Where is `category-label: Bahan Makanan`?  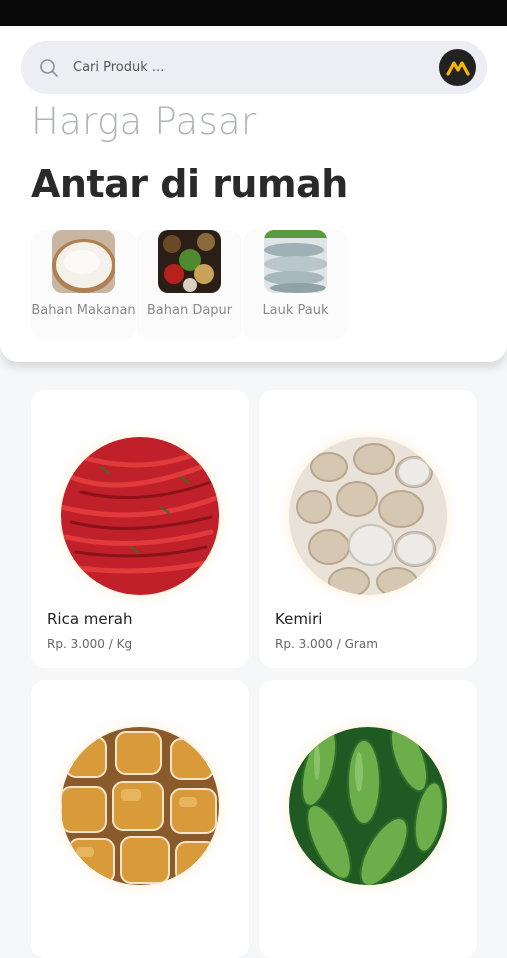
category-label: Bahan Makanan is located at coordinates (83, 310).